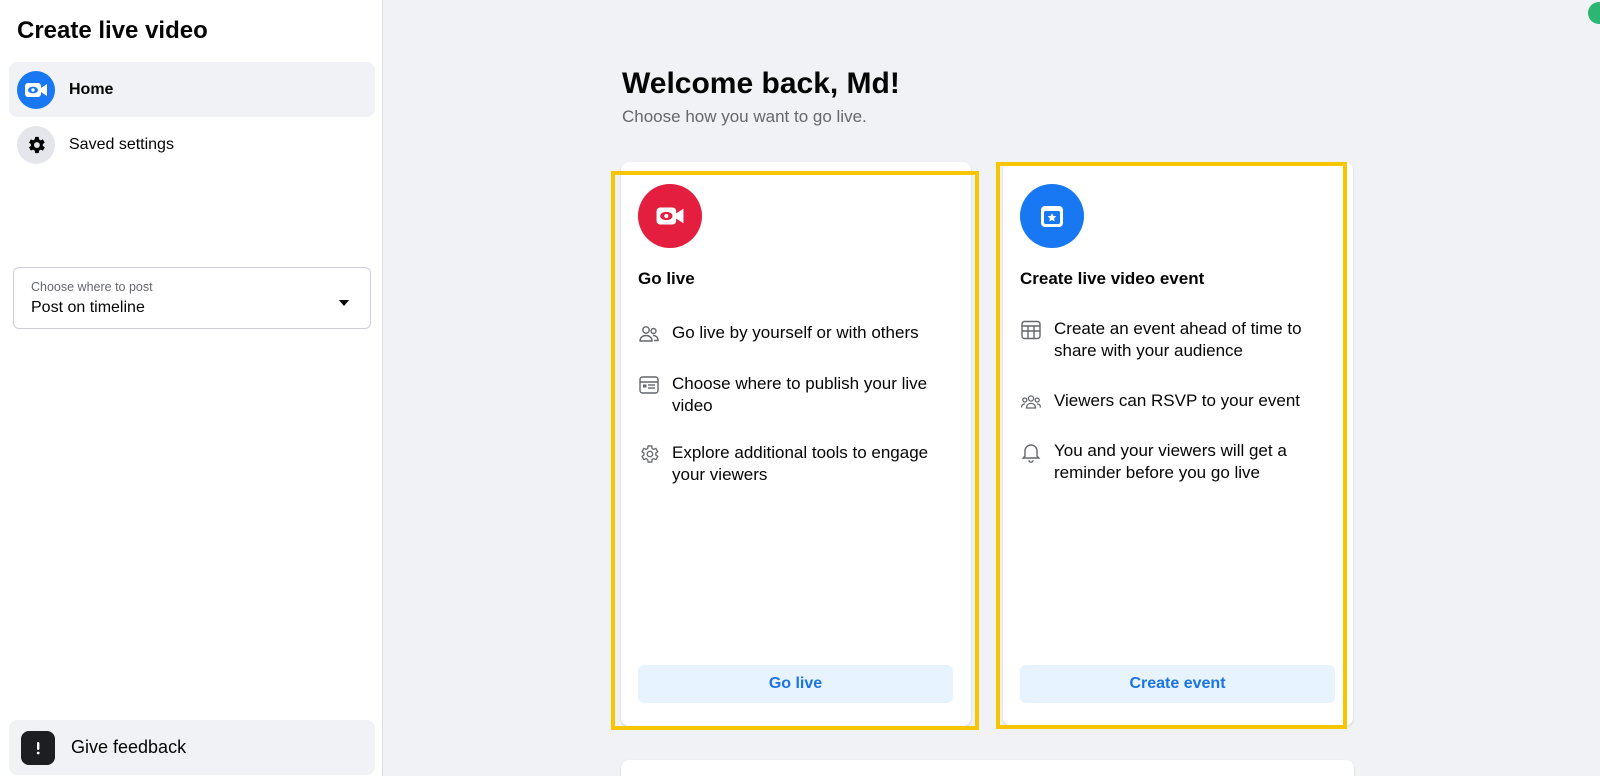 Image resolution: width=1600 pixels, height=776 pixels. What do you see at coordinates (761, 83) in the screenshot?
I see `page-title: Welcome back, Md!` at bounding box center [761, 83].